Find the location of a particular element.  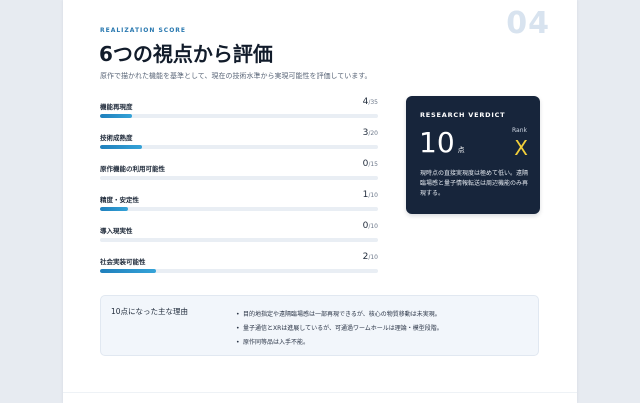

verdict-score-value: 10 is located at coordinates (437, 142).